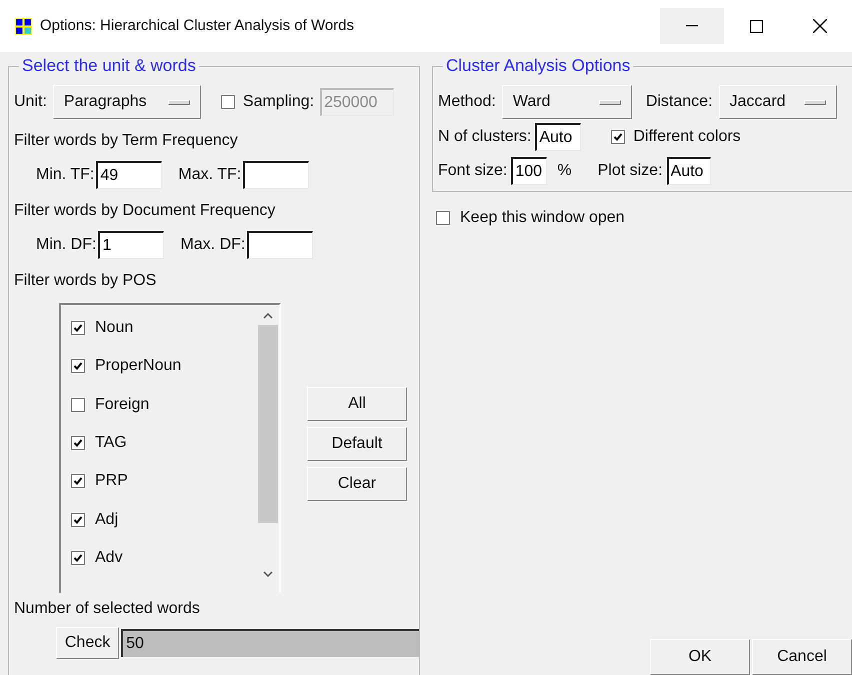  Describe the element at coordinates (700, 657) in the screenshot. I see `button: OK` at that location.